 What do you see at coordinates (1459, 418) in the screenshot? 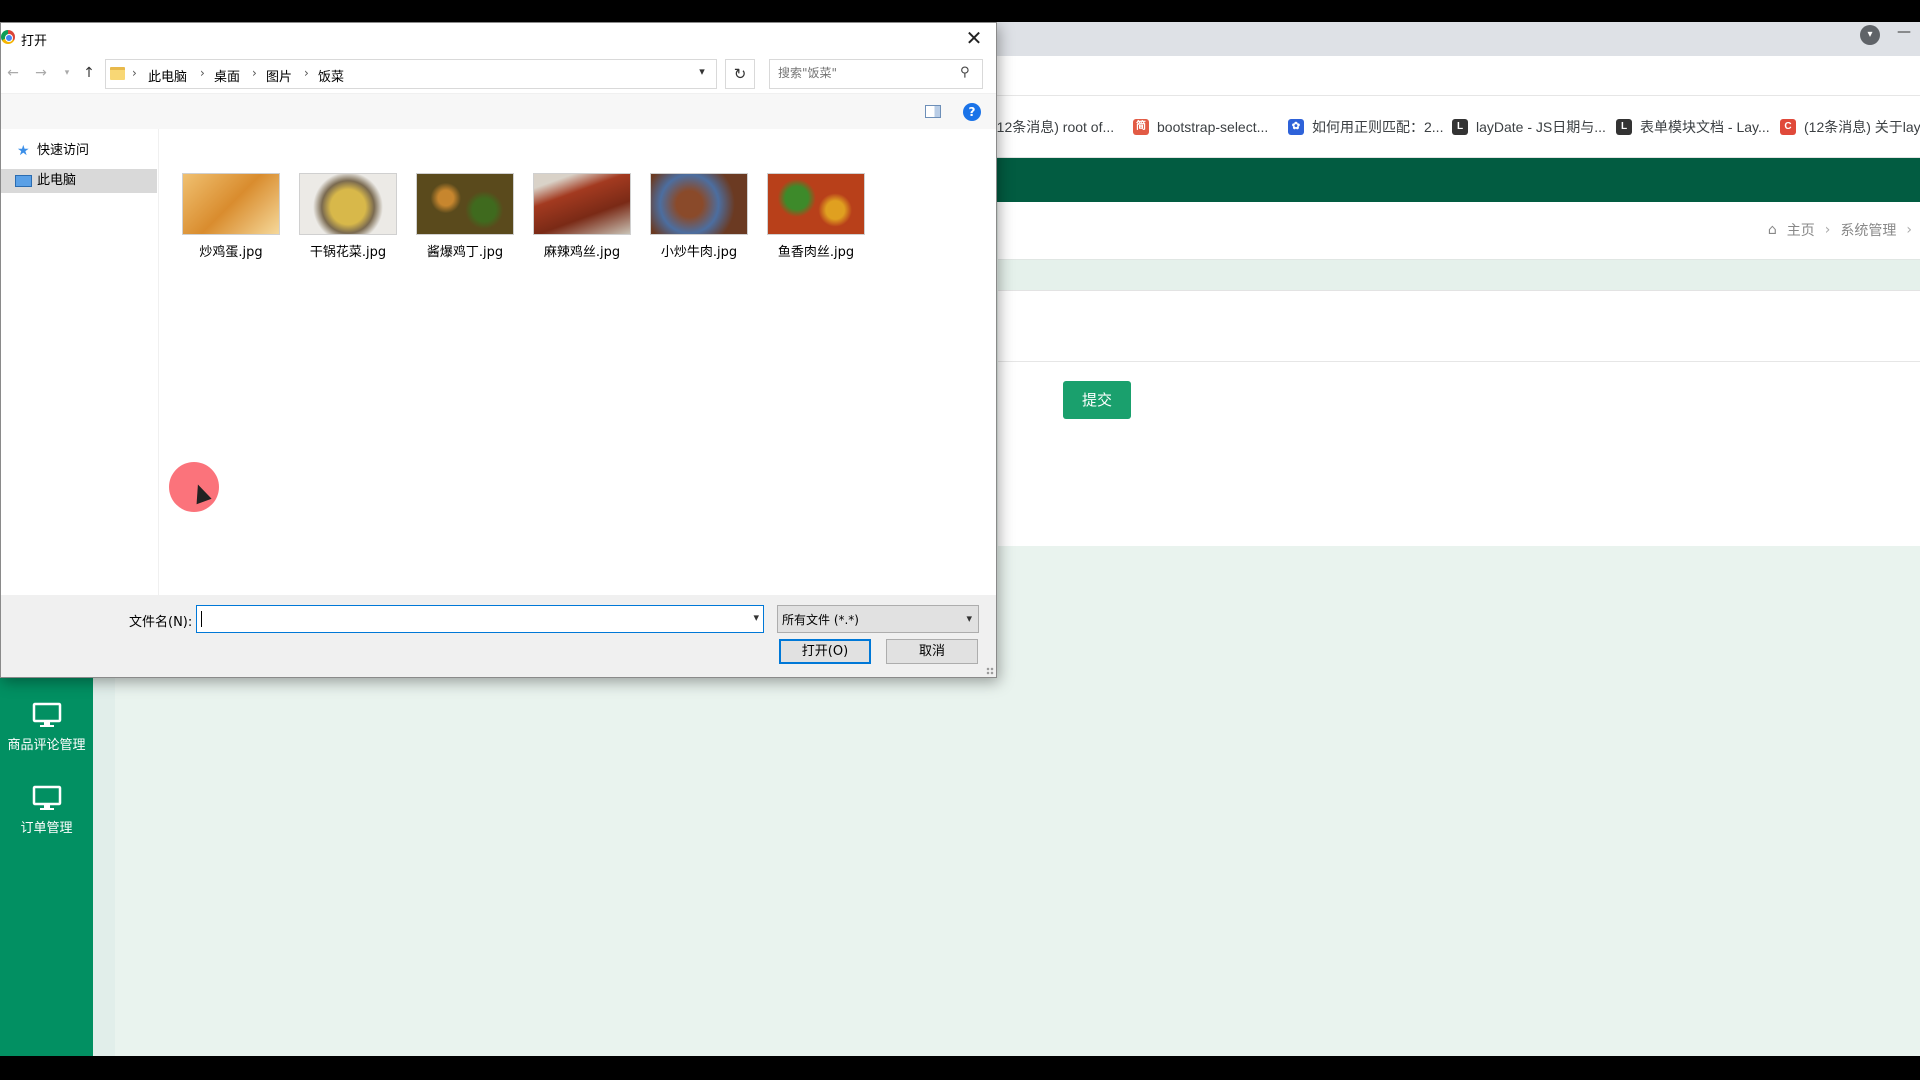
I see `form-panel: 提交` at bounding box center [1459, 418].